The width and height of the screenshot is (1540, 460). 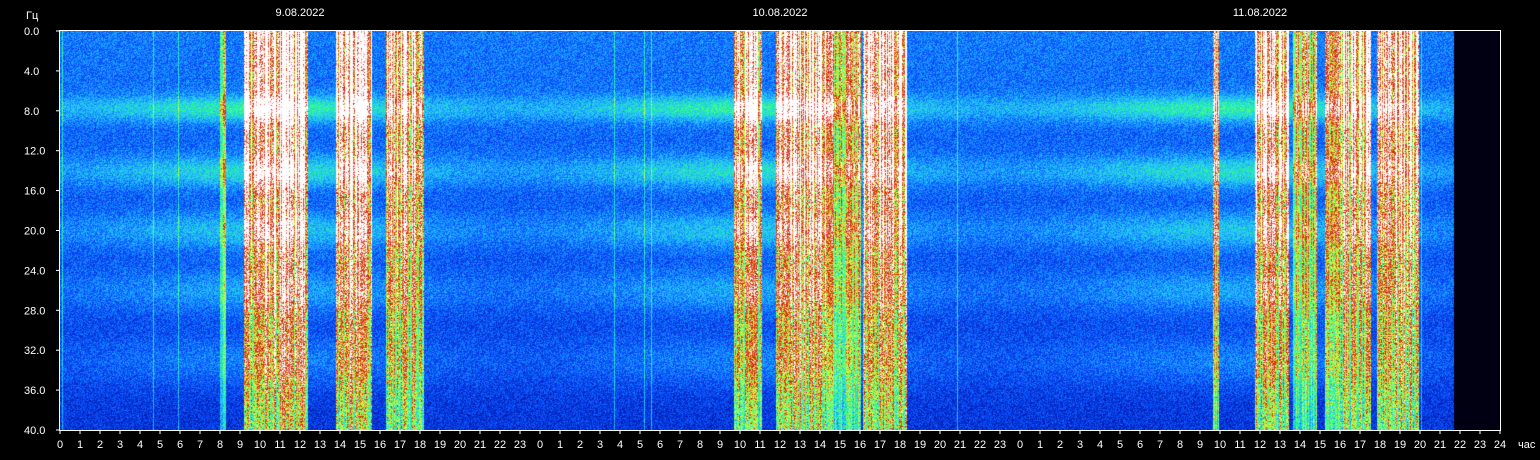 I want to click on y-axis-label: Гц, so click(x=32, y=16).